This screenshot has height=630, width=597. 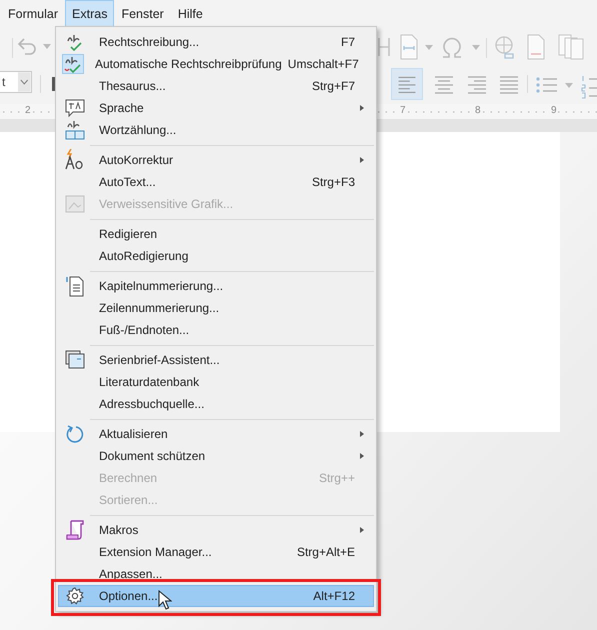 What do you see at coordinates (452, 47) in the screenshot?
I see `omega-icon` at bounding box center [452, 47].